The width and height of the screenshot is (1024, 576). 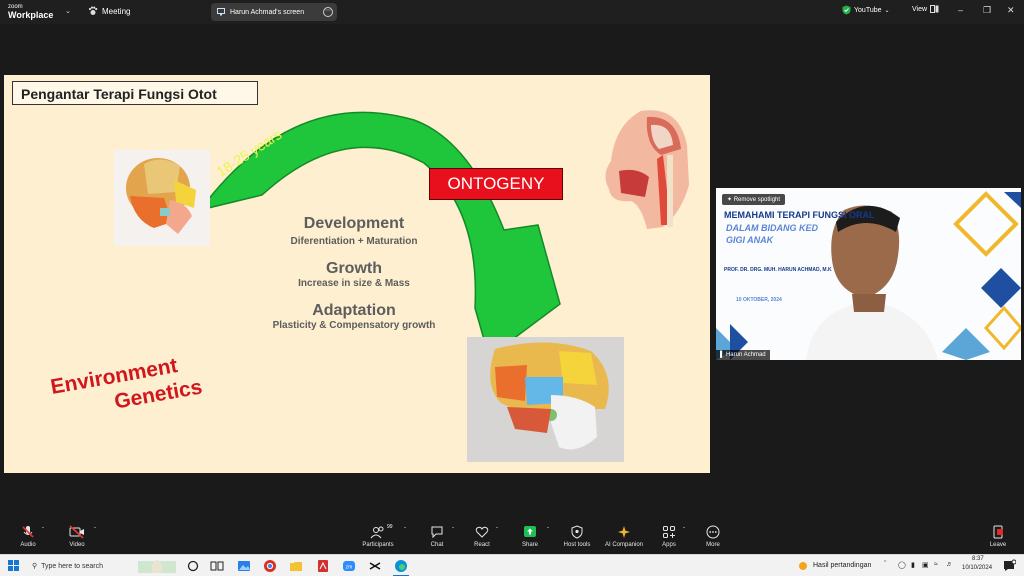 What do you see at coordinates (217, 566) in the screenshot?
I see `task-view-icon` at bounding box center [217, 566].